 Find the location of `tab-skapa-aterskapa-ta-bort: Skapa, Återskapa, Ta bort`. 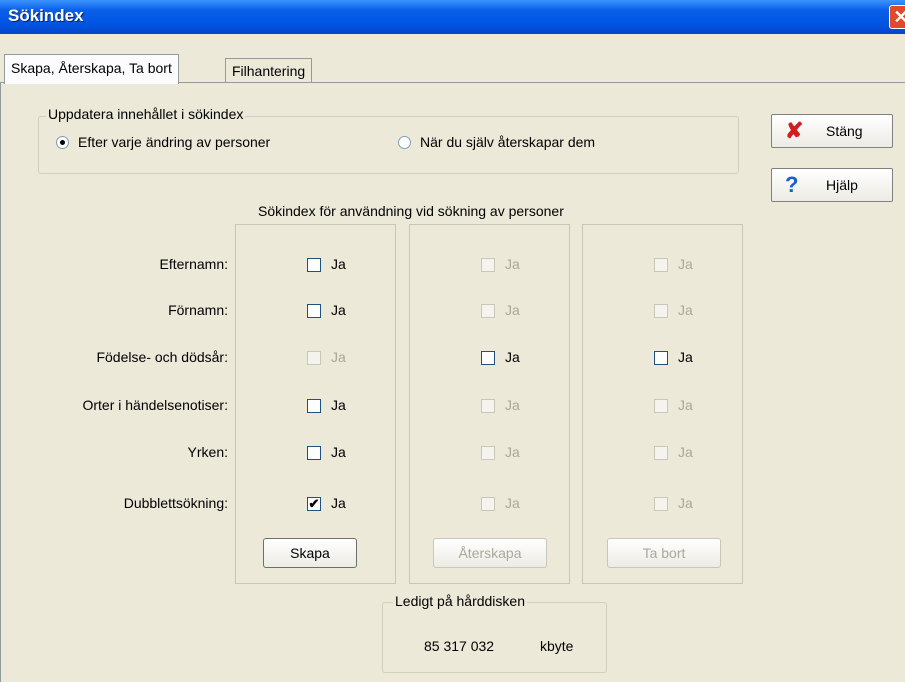

tab-skapa-aterskapa-ta-bort: Skapa, Återskapa, Ta bort is located at coordinates (91, 69).